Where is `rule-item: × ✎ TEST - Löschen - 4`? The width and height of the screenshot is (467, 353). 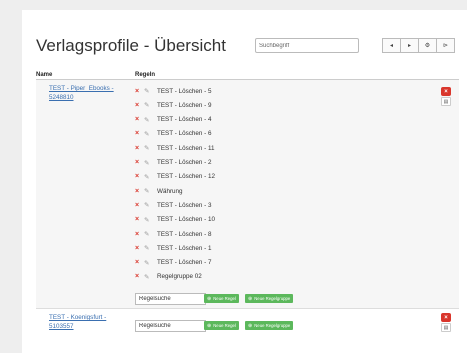 rule-item: × ✎ TEST - Löschen - 4 is located at coordinates (173, 120).